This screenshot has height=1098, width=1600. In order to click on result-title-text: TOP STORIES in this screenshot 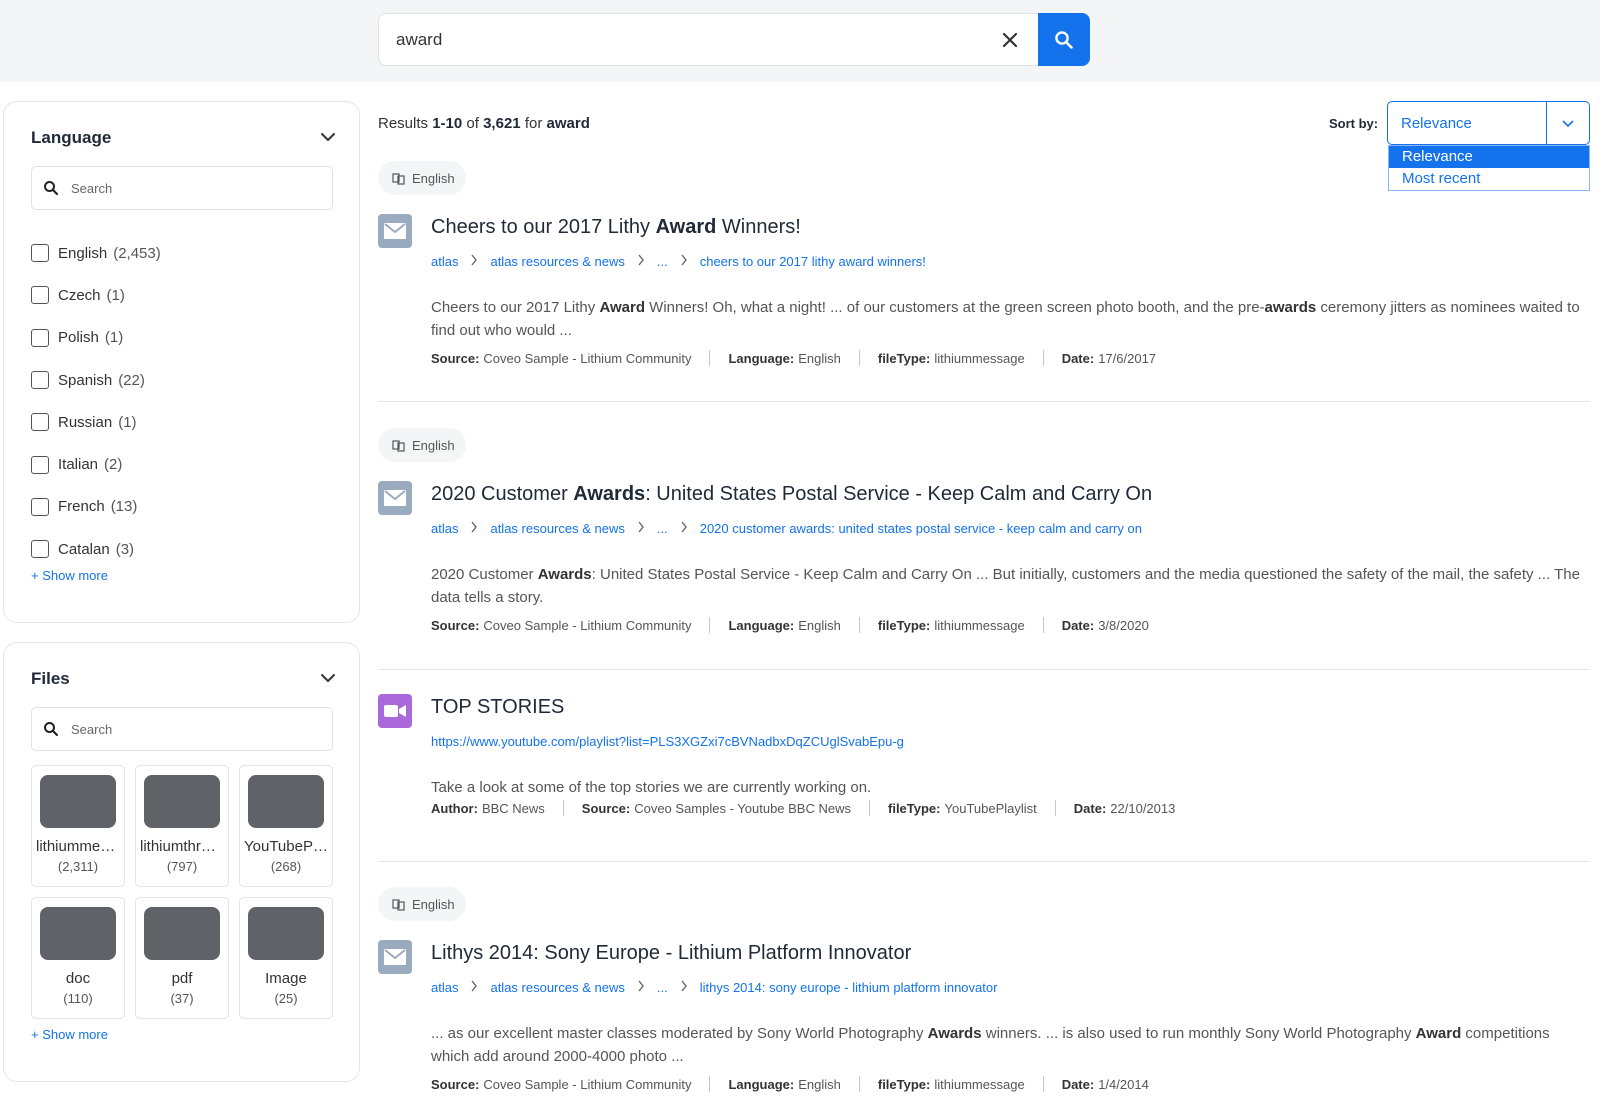, I will do `click(498, 707)`.